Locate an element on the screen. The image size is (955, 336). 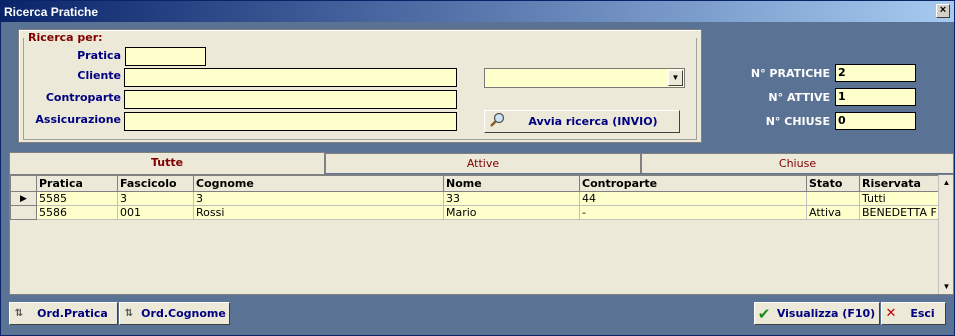
tab-tutte: Tutte is located at coordinates (167, 163).